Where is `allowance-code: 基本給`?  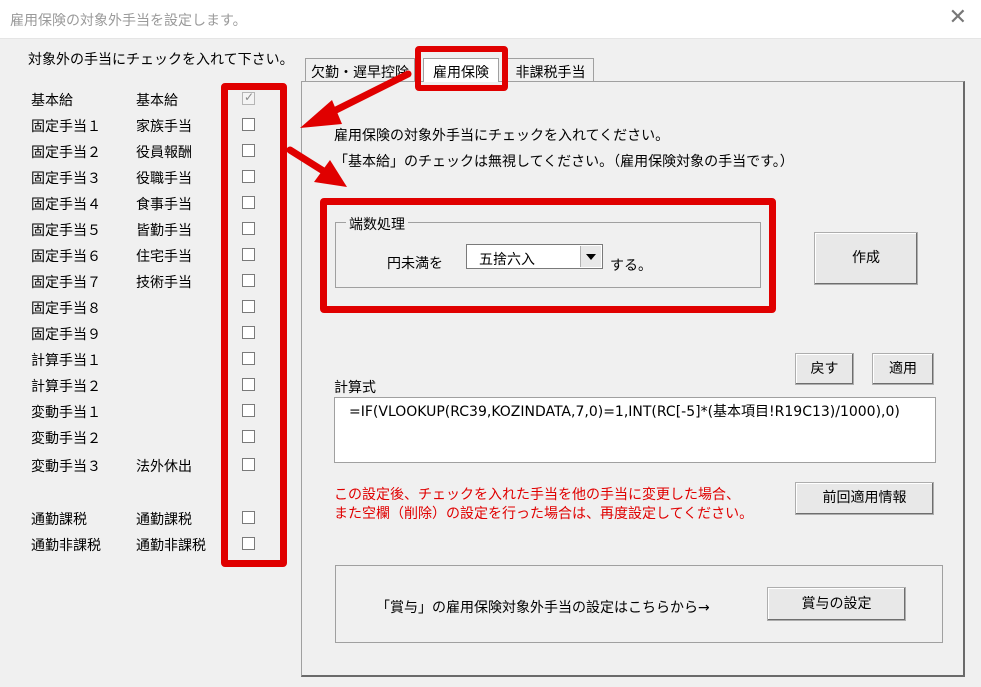
allowance-code: 基本給 is located at coordinates (52, 101).